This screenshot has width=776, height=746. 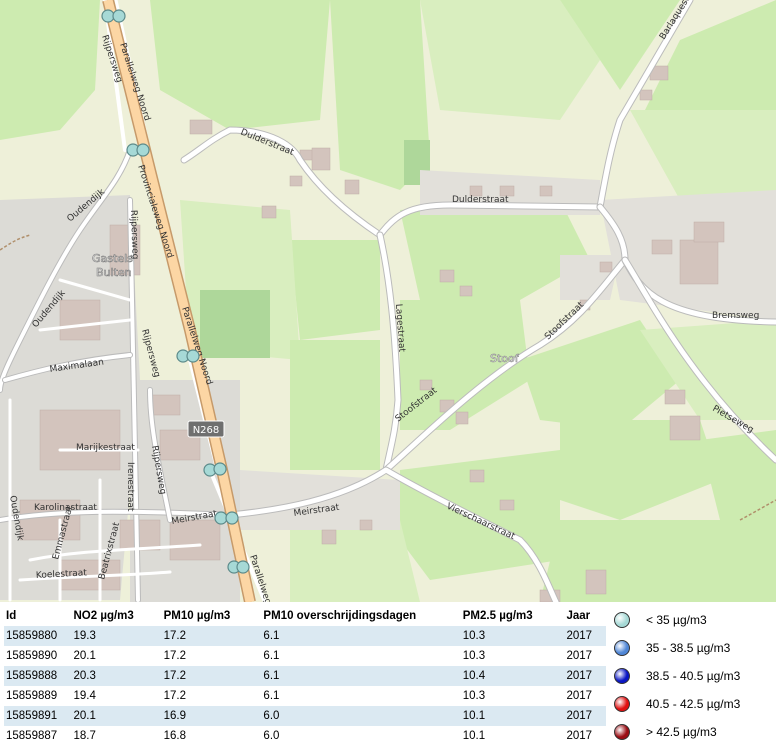 I want to click on table-row: 15859880 19.3 17.2 6.1 10.3 2017, so click(x=305, y=636).